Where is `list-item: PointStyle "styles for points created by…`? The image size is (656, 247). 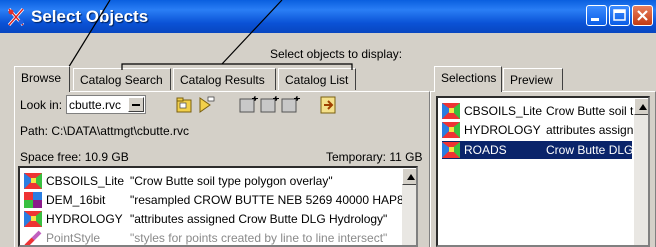 list-item: PointStyle "styles for points created by… is located at coordinates (214, 237).